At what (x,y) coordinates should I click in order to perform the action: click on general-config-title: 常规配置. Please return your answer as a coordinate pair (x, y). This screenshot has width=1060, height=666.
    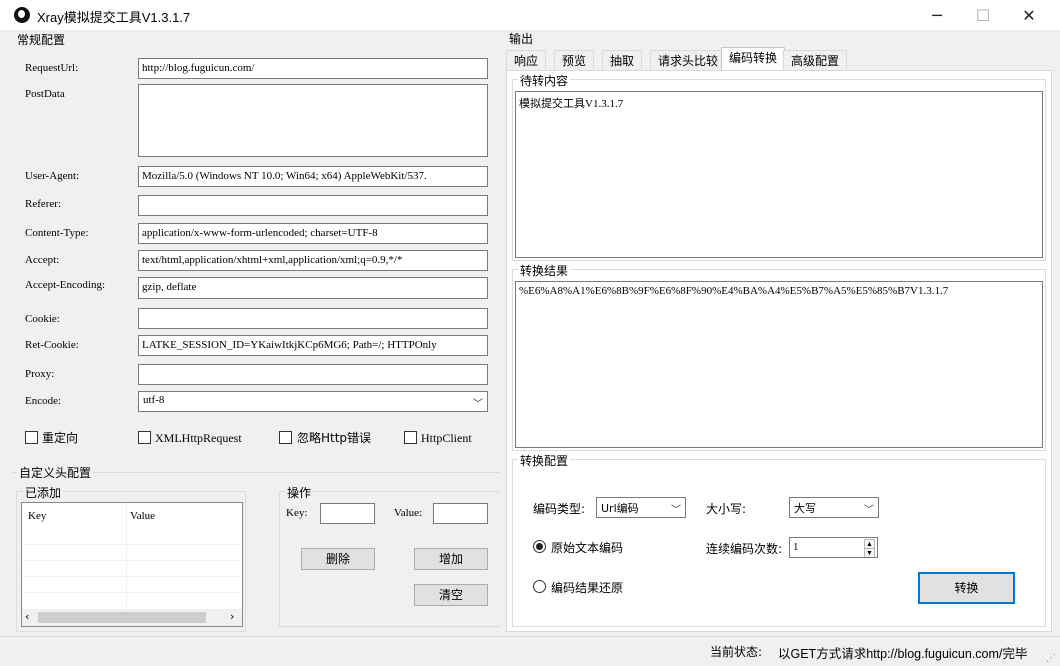
    Looking at the image, I should click on (41, 39).